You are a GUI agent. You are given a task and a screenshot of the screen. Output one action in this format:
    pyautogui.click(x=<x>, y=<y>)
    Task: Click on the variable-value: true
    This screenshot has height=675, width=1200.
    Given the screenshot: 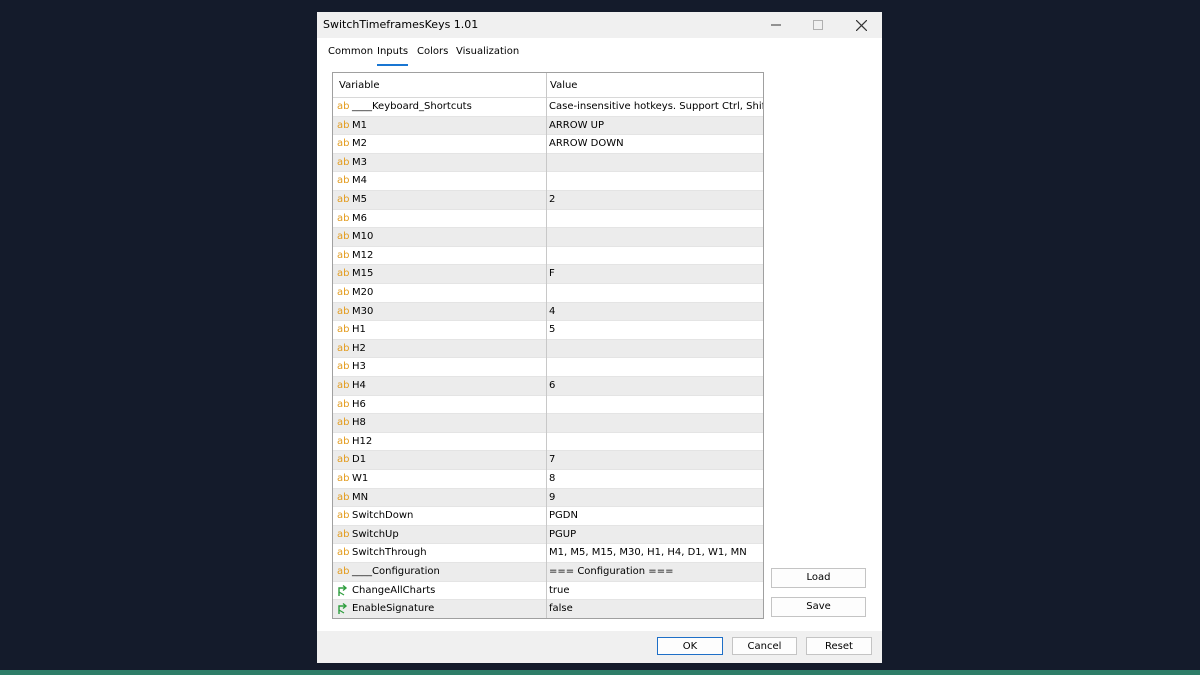 What is the action you would take?
    pyautogui.click(x=559, y=590)
    